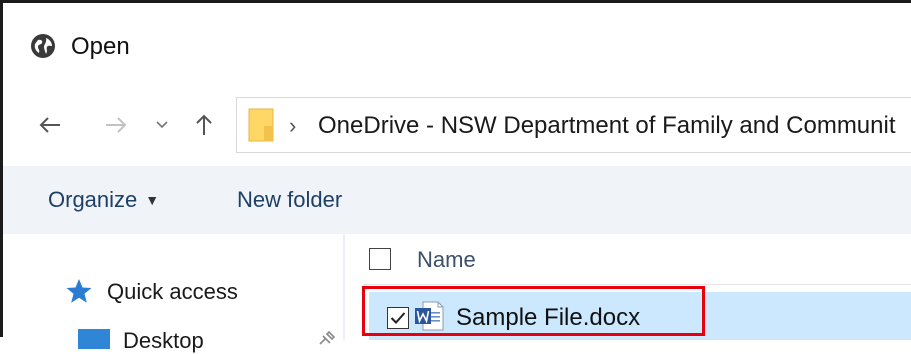 This screenshot has height=354, width=911. I want to click on nav-item-desktop: Desktop, so click(163, 341).